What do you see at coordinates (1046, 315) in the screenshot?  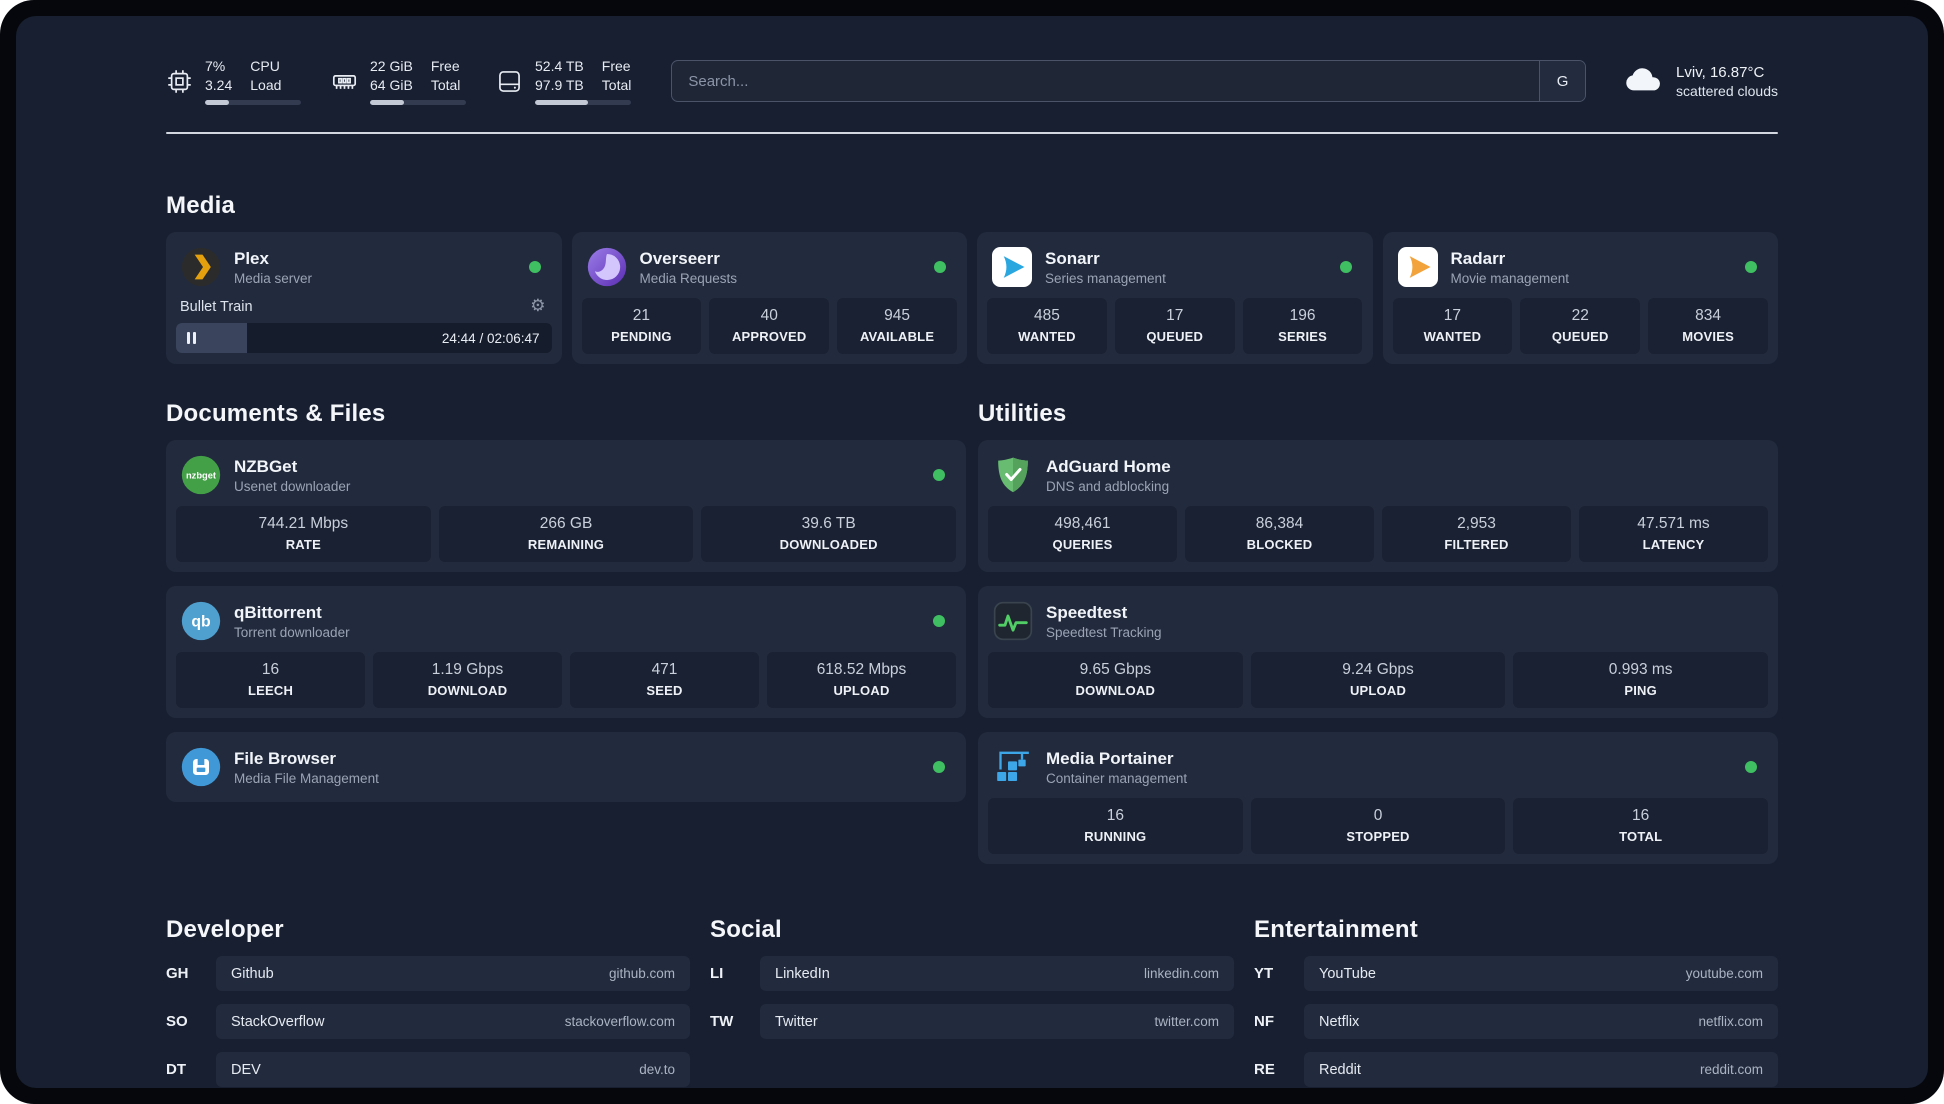 I see `stat-value: 485` at bounding box center [1046, 315].